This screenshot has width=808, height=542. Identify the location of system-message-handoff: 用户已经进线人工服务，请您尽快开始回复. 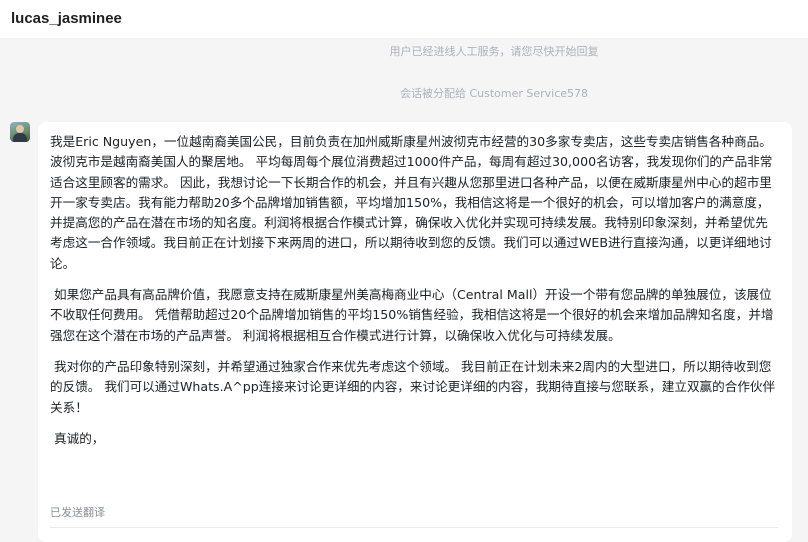
(494, 51).